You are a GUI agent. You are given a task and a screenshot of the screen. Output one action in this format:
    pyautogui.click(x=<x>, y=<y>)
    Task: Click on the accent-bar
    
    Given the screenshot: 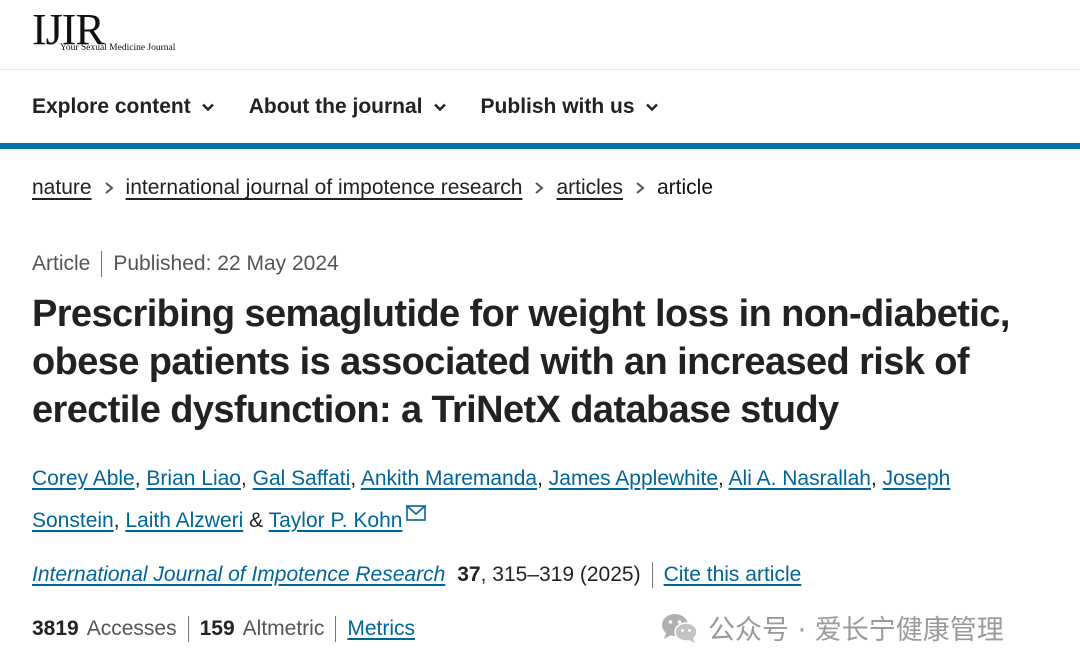 What is the action you would take?
    pyautogui.click(x=540, y=146)
    